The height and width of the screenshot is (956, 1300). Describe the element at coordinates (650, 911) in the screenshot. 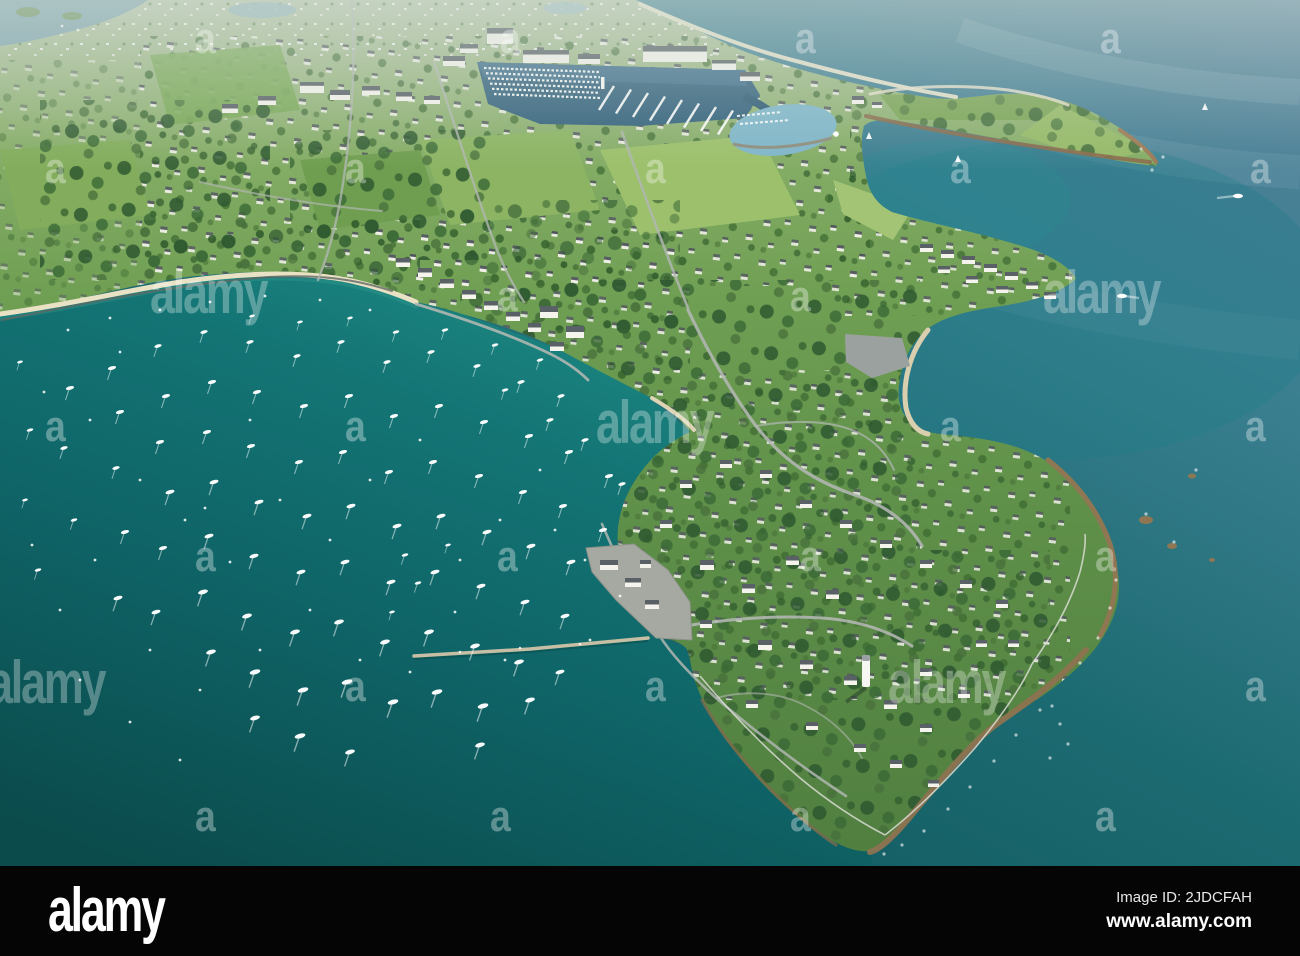

I see `alamy-footer-bar: alamy Image ID: 2JDCFAH www.alamy.com` at that location.